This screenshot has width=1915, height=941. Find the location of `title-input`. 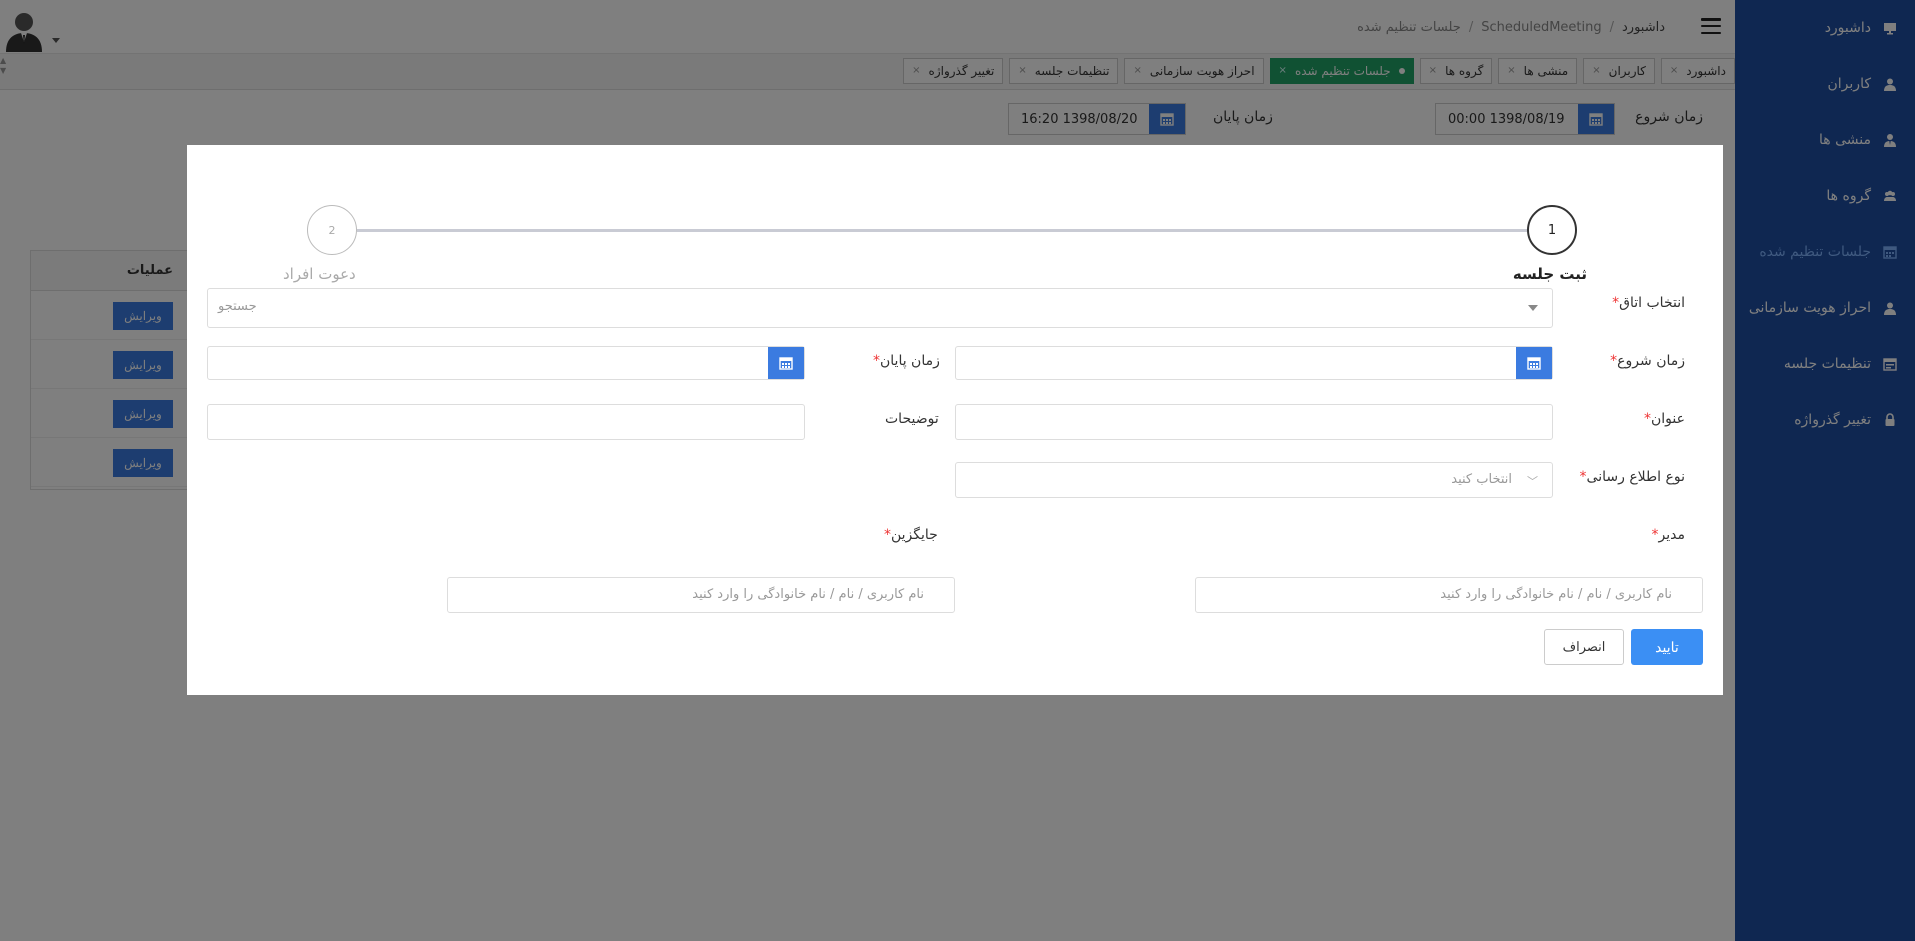

title-input is located at coordinates (1254, 422).